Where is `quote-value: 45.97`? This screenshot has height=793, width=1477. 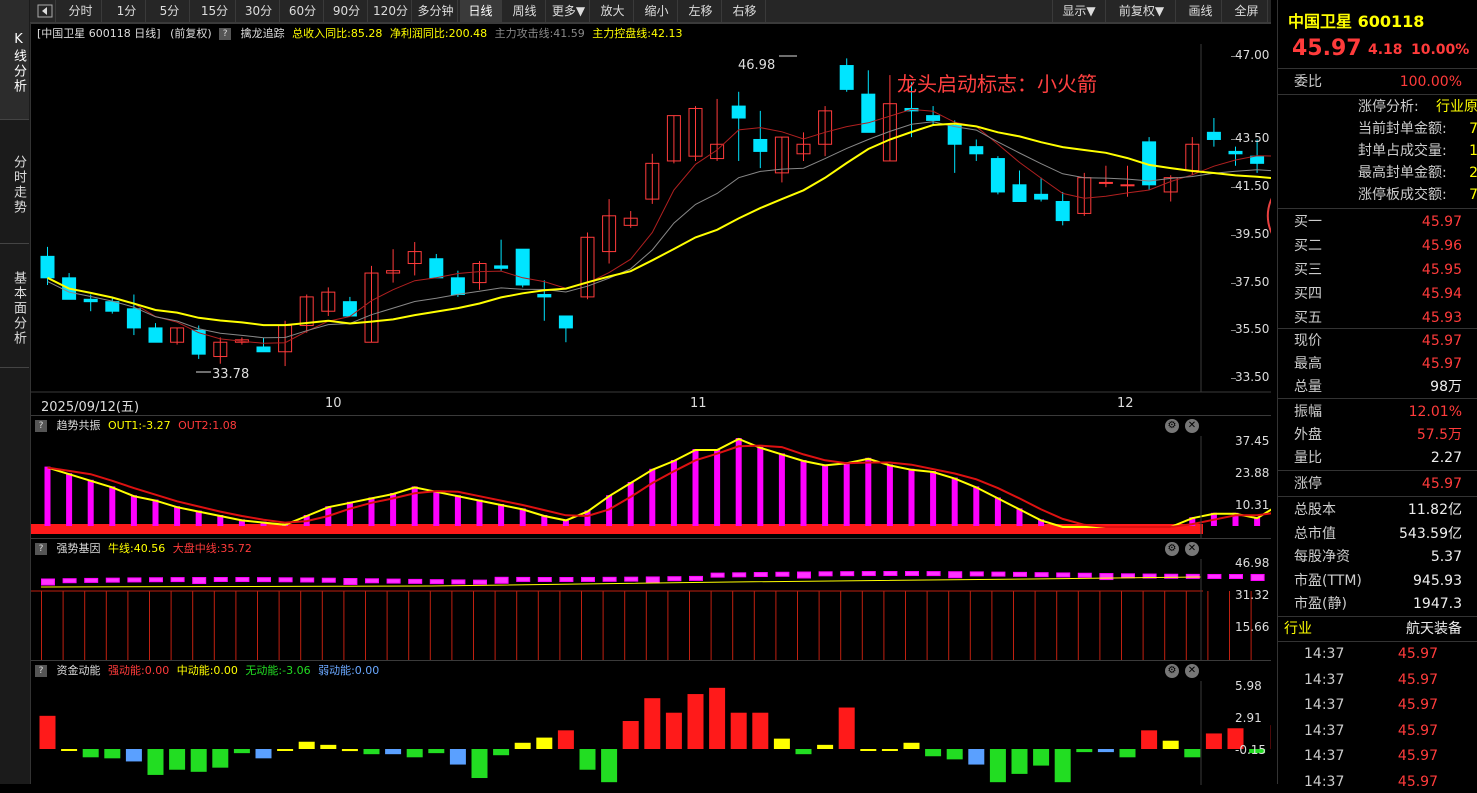 quote-value: 45.97 is located at coordinates (1442, 341).